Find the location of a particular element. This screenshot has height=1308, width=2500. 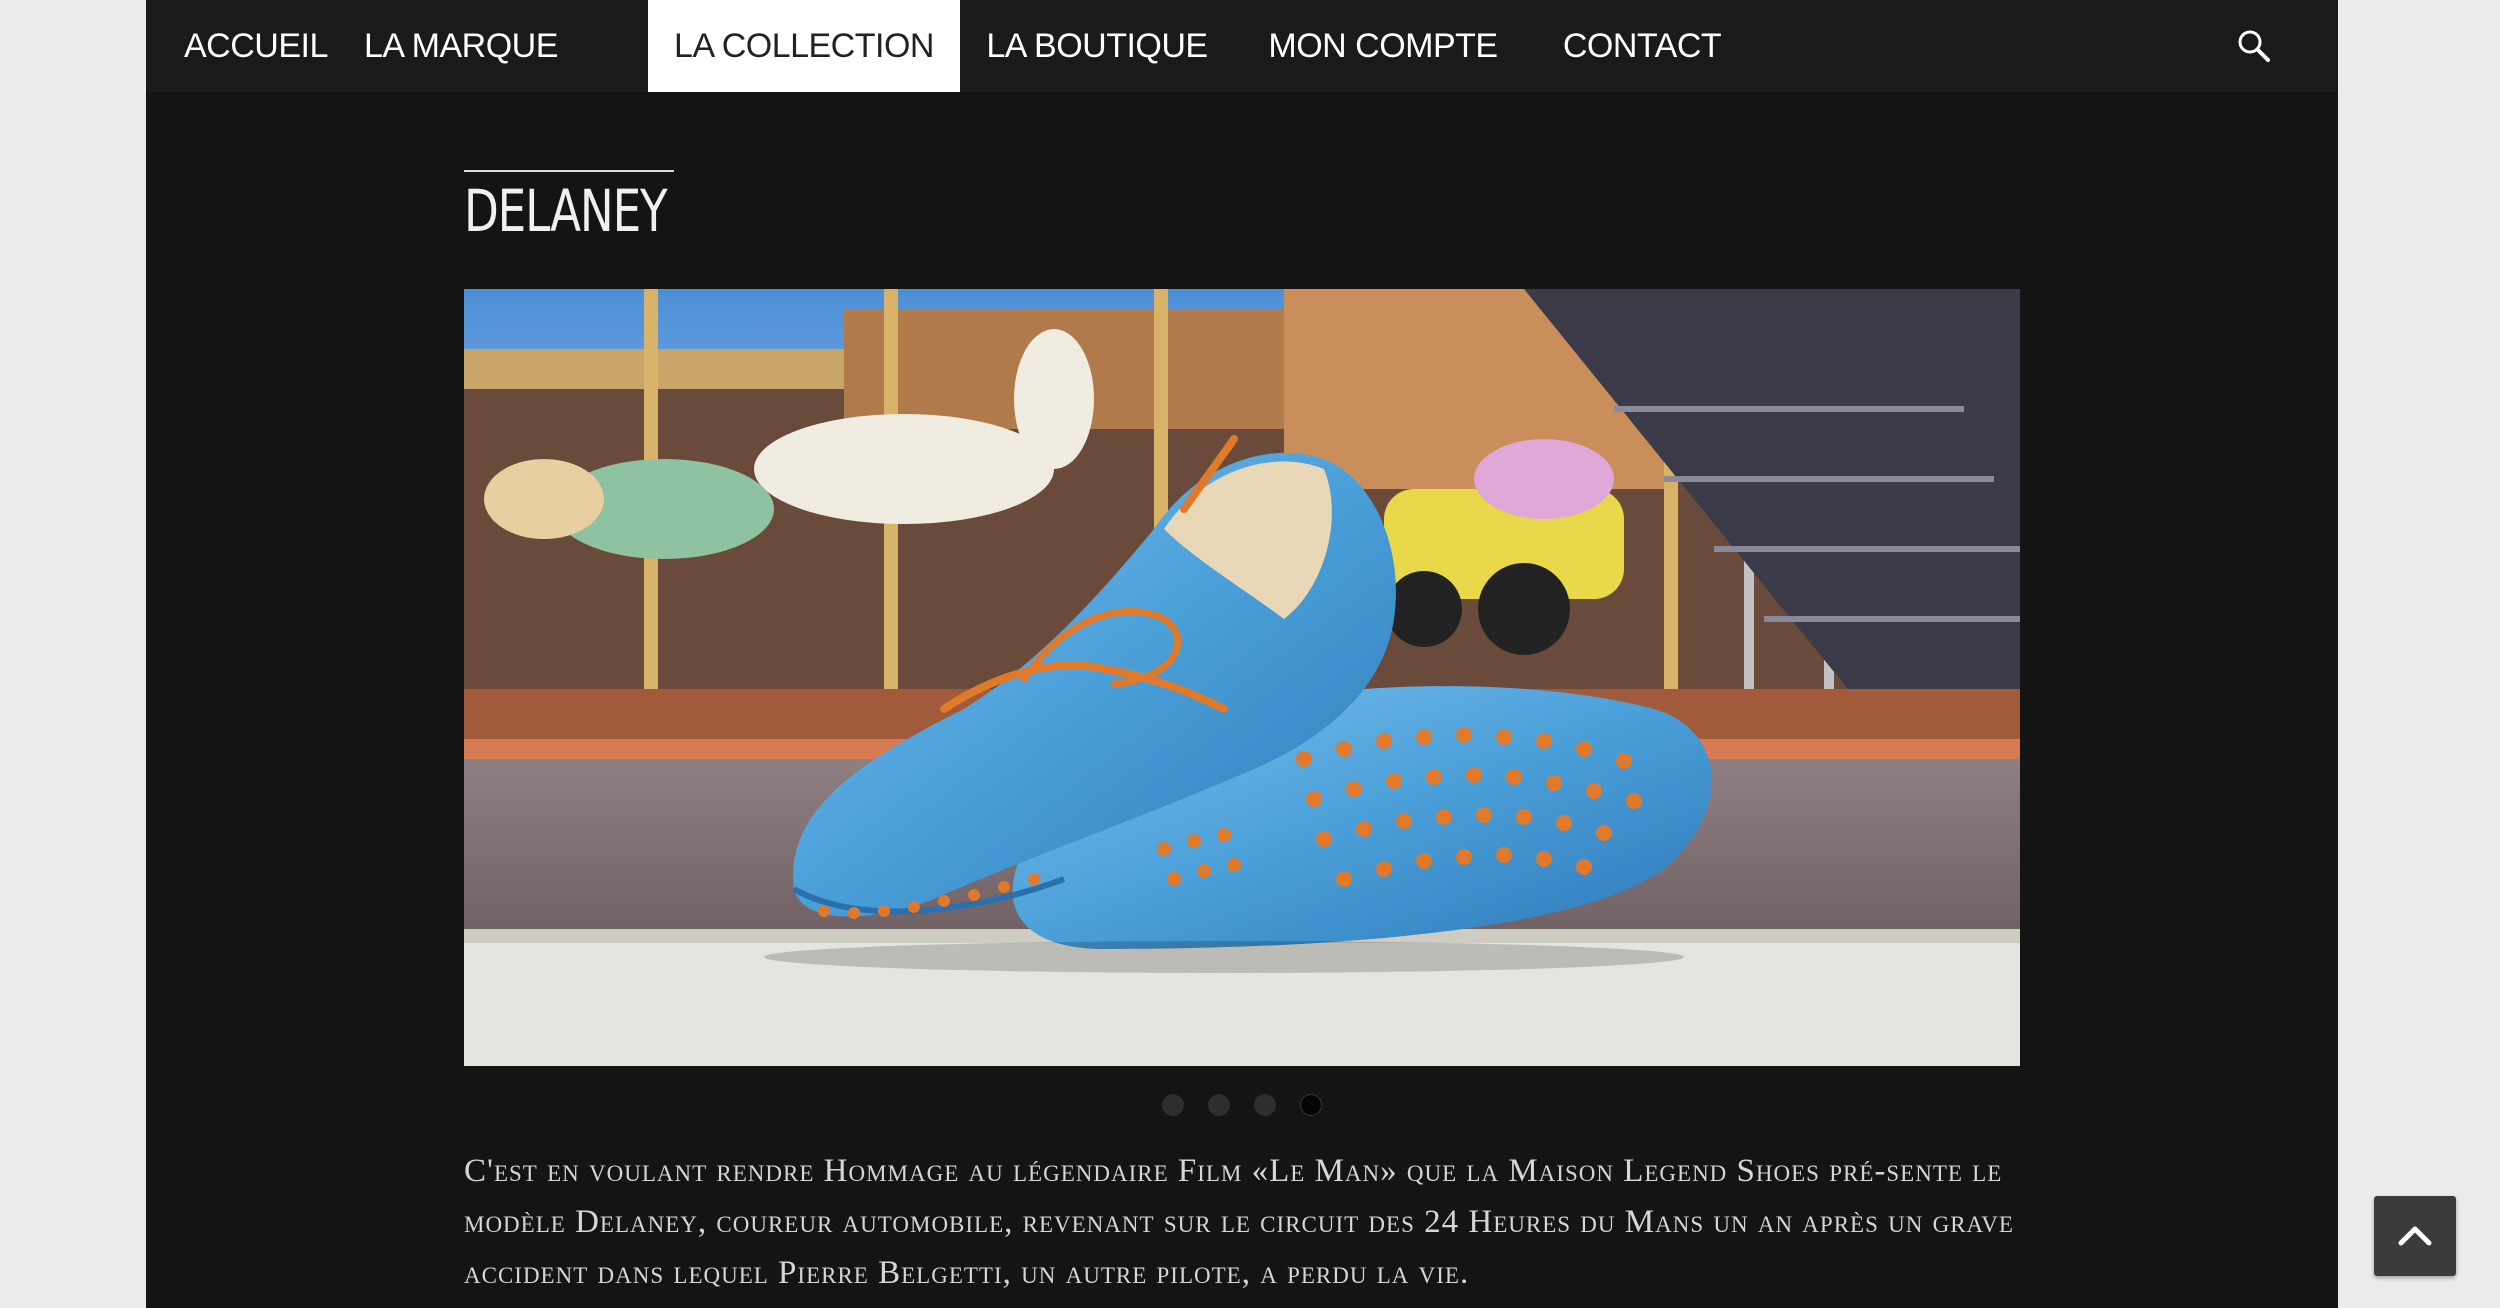

nav-item-accueil: ACCUEIL is located at coordinates (256, 46).